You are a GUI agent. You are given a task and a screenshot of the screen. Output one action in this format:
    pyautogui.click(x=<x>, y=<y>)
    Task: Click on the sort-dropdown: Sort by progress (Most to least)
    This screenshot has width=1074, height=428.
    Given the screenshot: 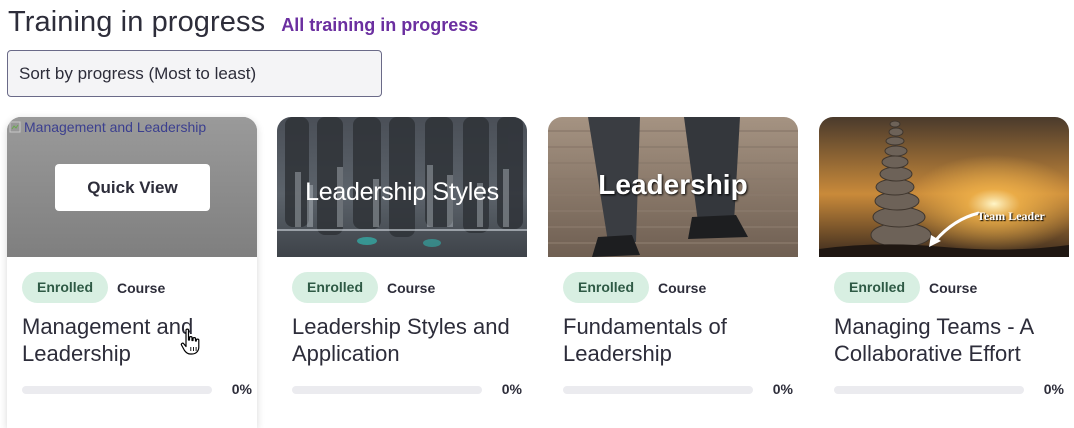 What is the action you would take?
    pyautogui.click(x=194, y=73)
    